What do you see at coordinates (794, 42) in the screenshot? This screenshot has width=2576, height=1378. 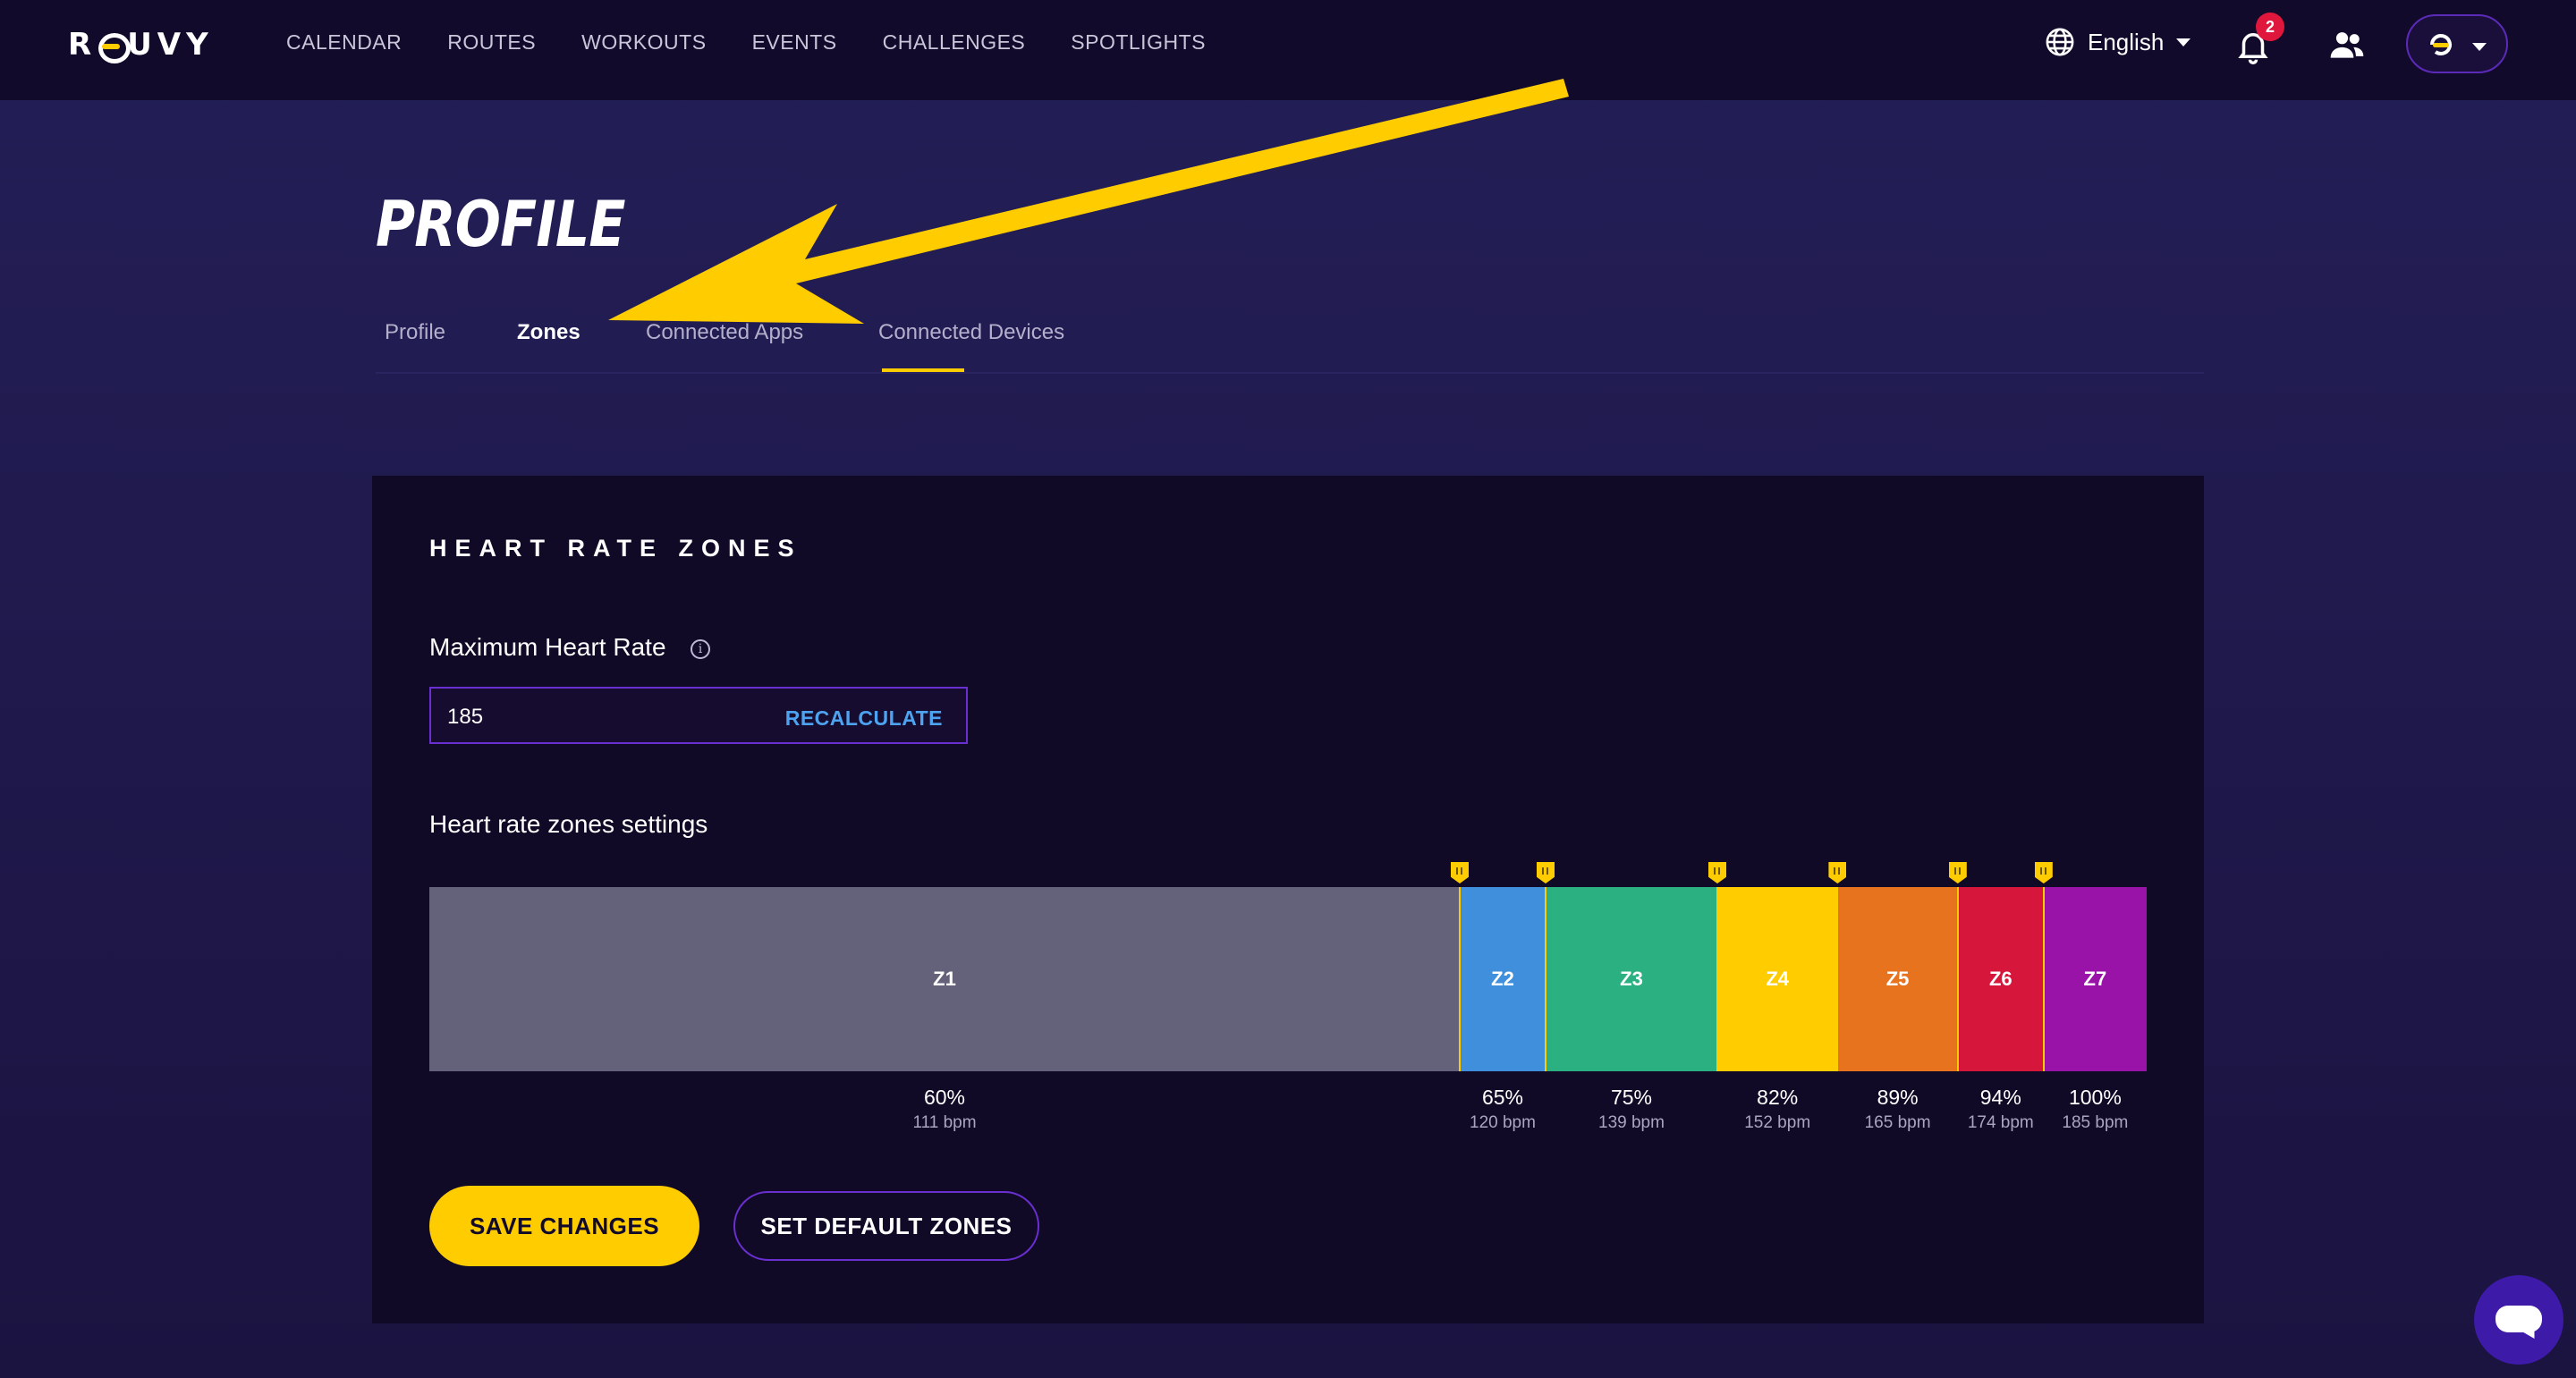 I see `nav-events: EVENTS` at bounding box center [794, 42].